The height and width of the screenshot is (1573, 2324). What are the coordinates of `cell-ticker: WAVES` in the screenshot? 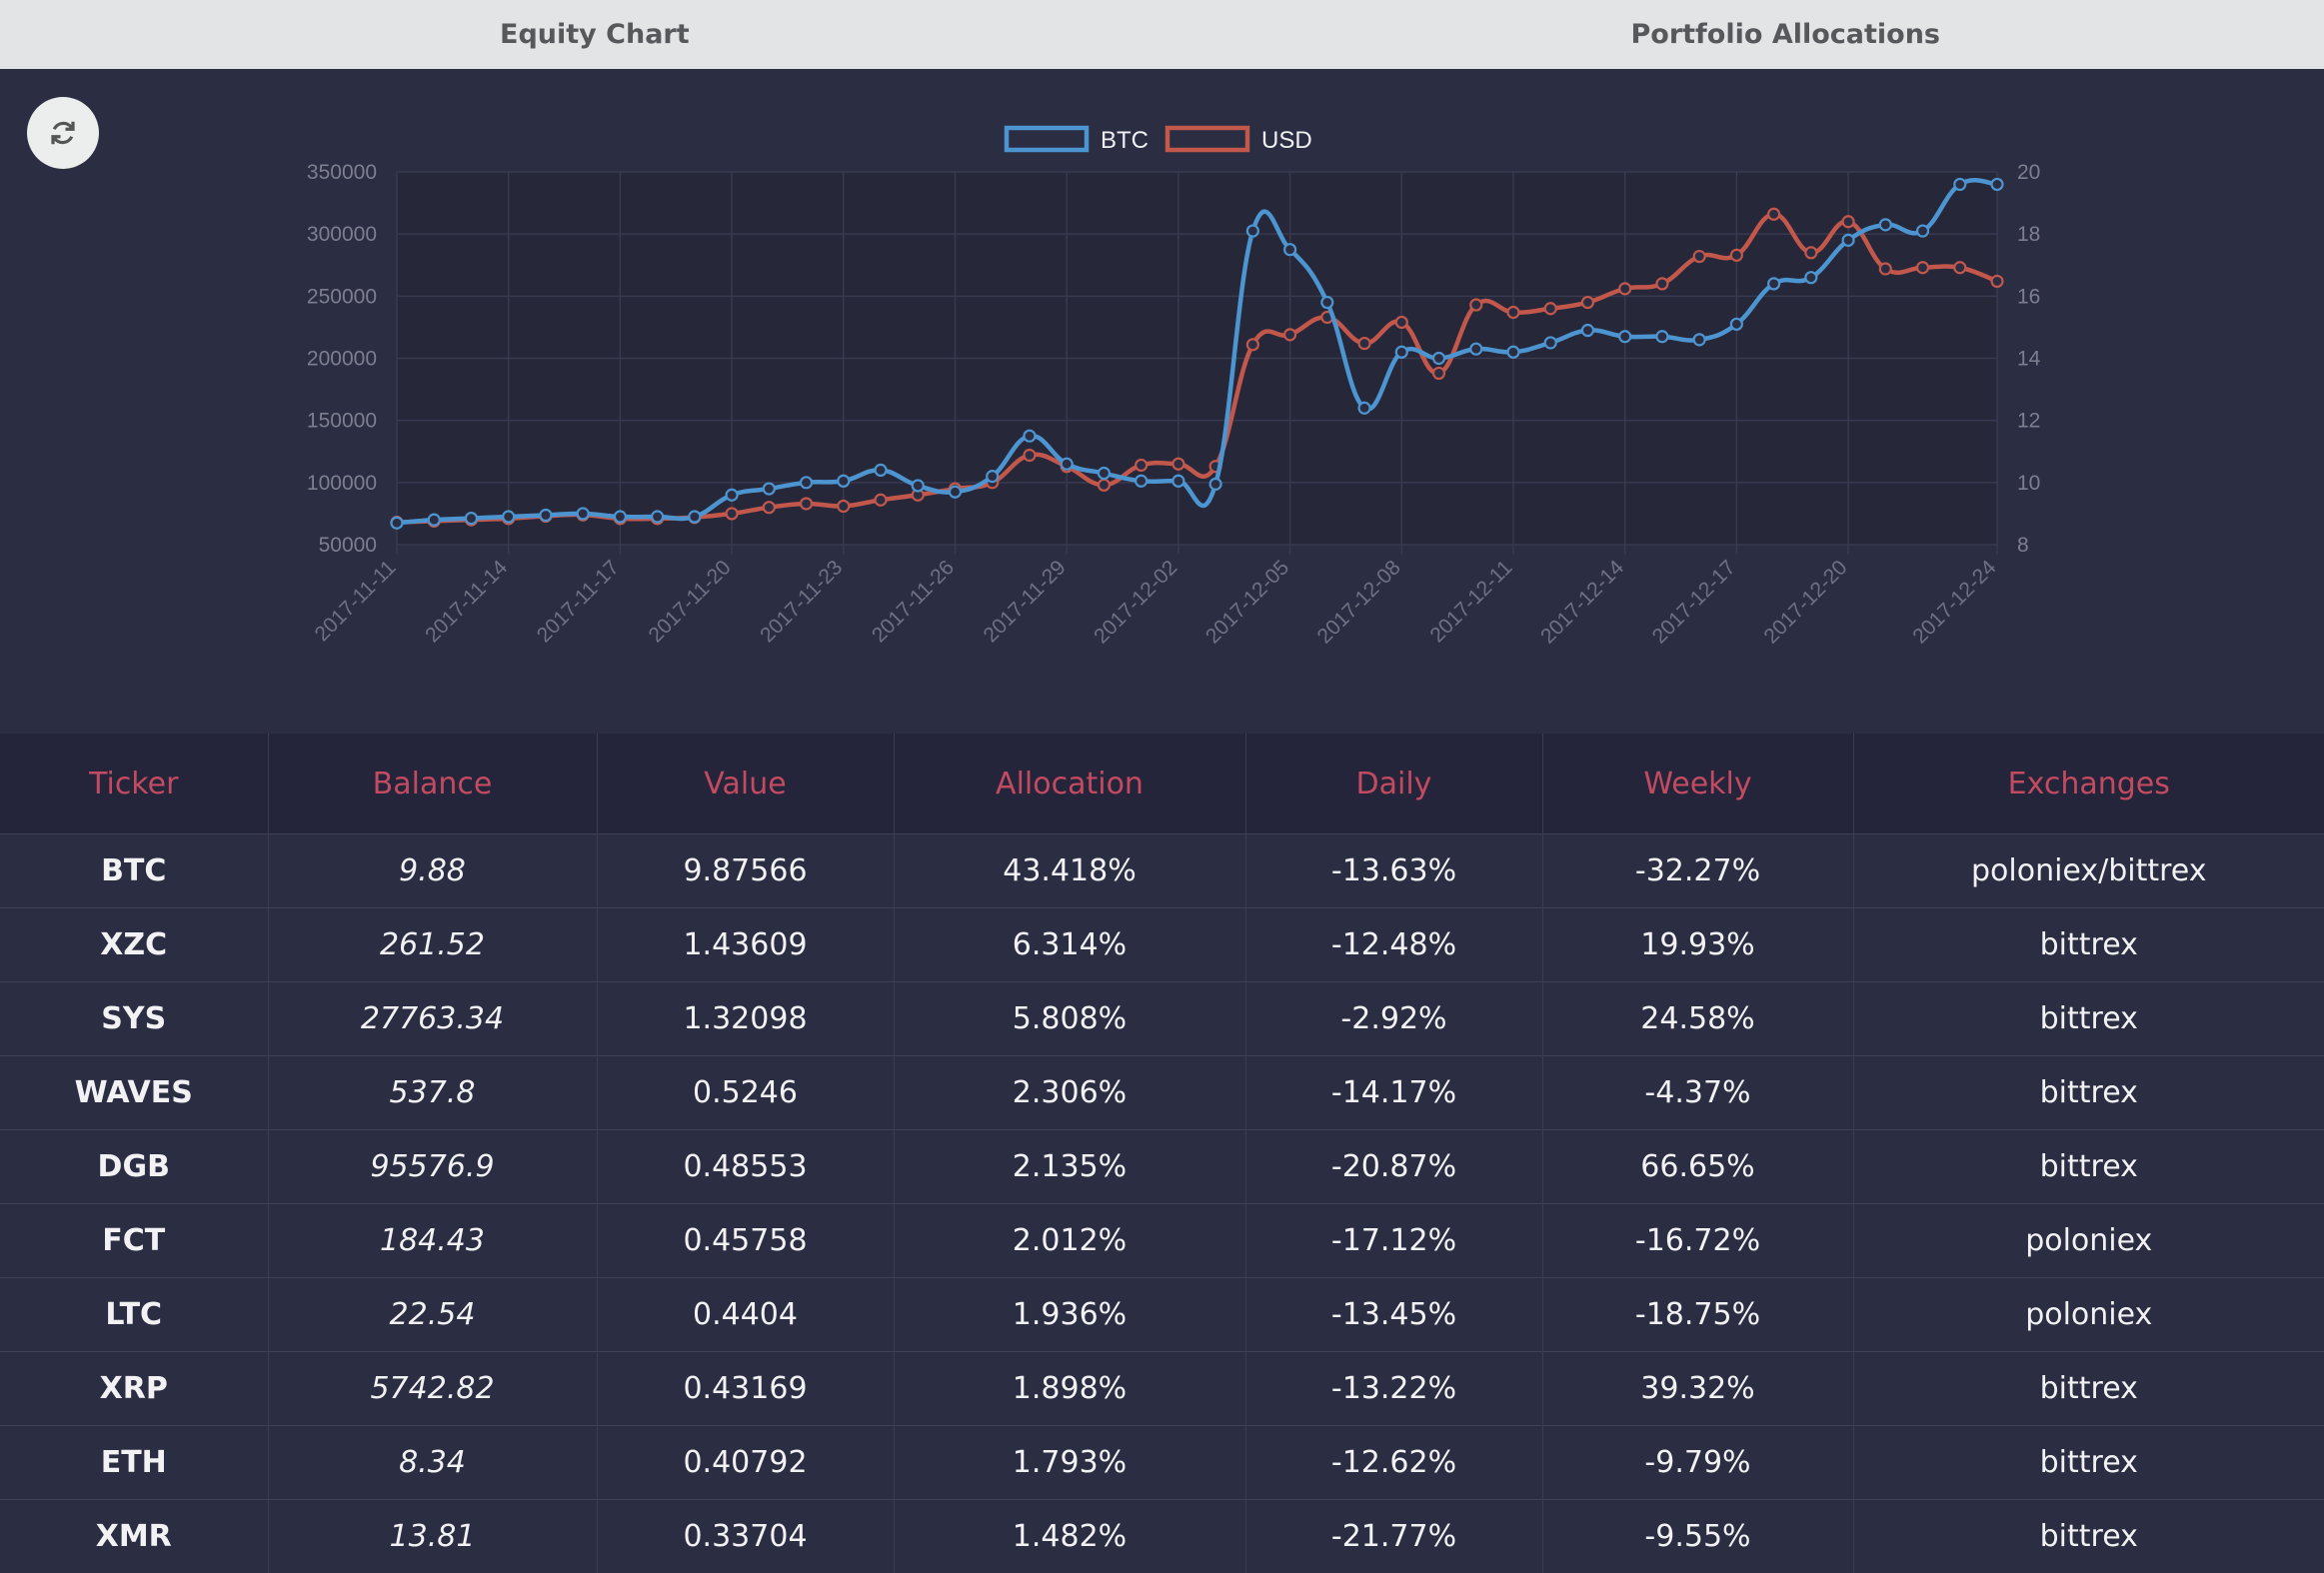 It's located at (134, 1093).